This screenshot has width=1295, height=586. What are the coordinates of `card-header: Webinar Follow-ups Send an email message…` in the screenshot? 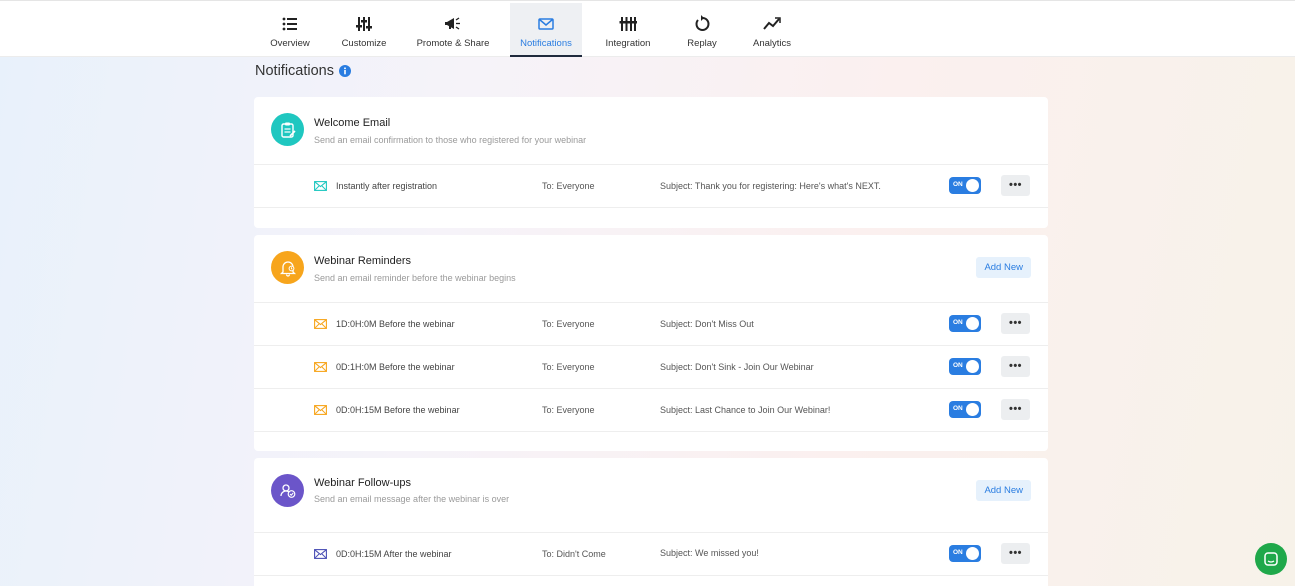 It's located at (651, 495).